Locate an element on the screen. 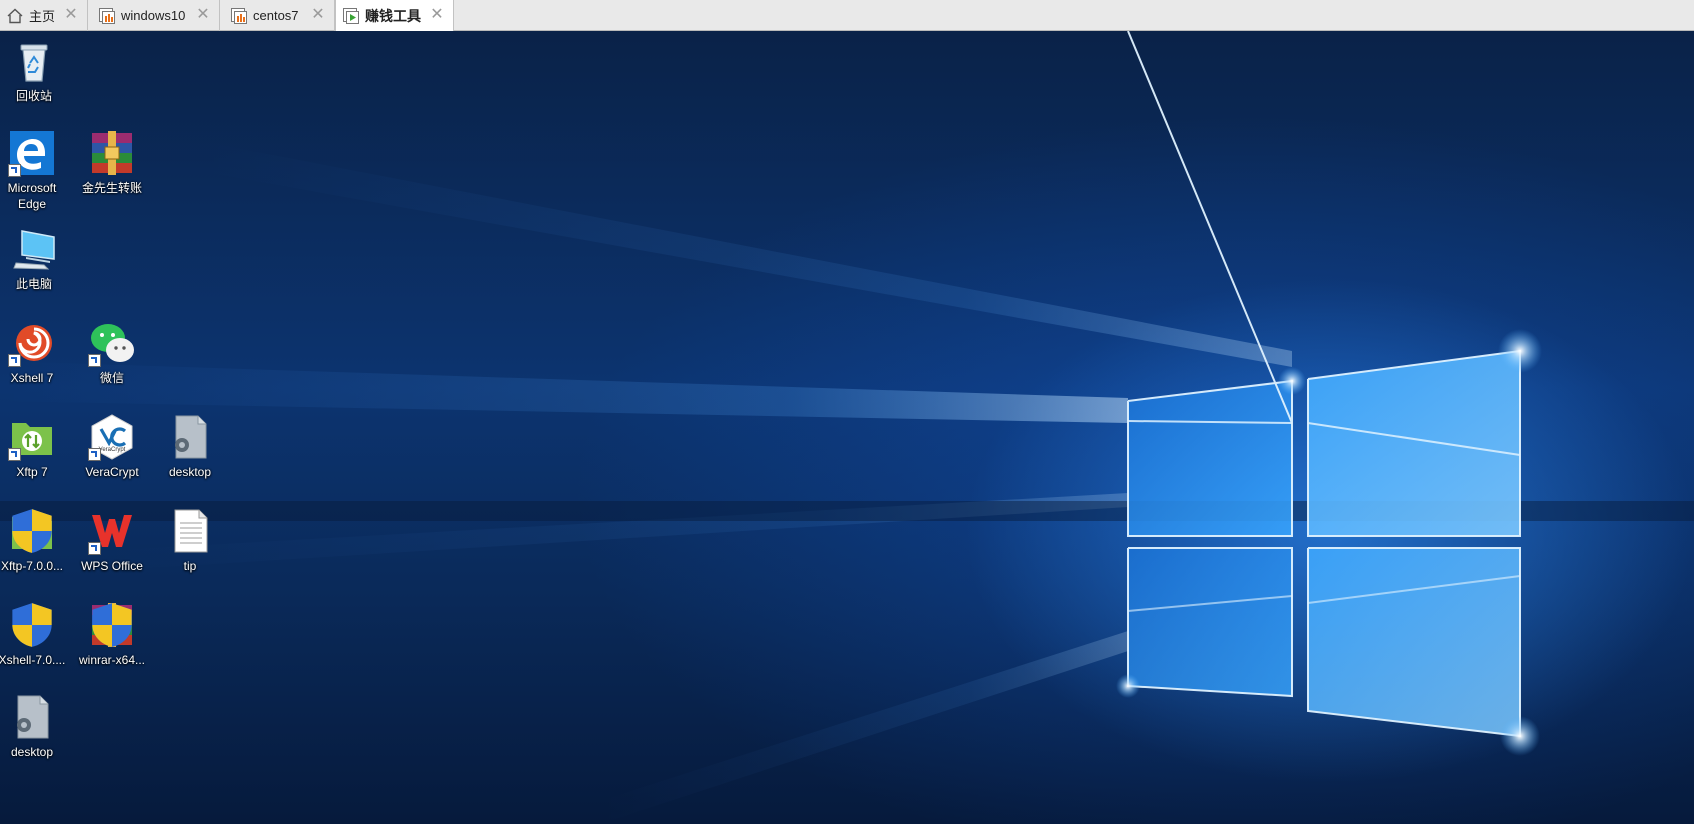  icon-label: Microsoft Edge is located at coordinates (32, 196).